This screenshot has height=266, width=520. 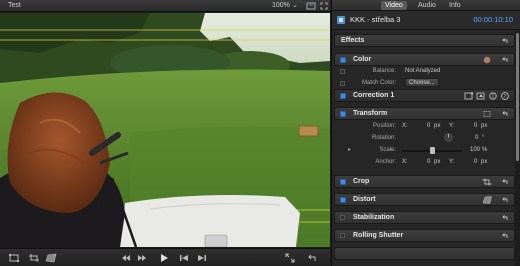 What do you see at coordinates (343, 60) in the screenshot?
I see `color-enable-checkbox` at bounding box center [343, 60].